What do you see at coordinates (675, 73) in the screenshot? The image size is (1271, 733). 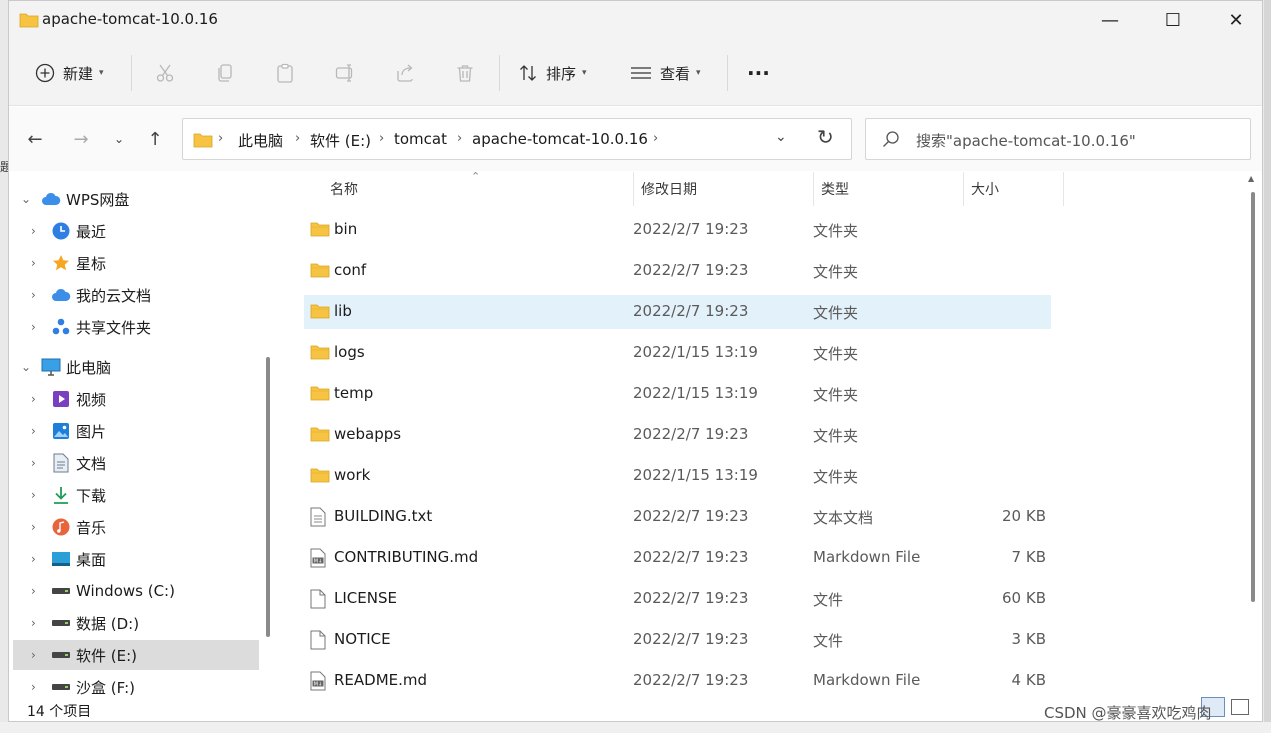 I see `view-label: 查看` at bounding box center [675, 73].